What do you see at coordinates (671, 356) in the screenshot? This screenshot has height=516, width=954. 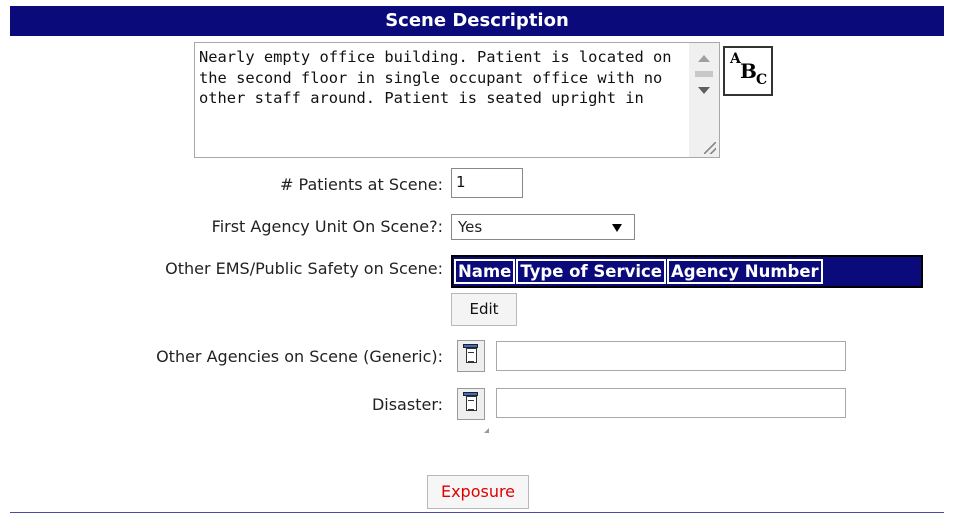 I see `other-agencies-input` at bounding box center [671, 356].